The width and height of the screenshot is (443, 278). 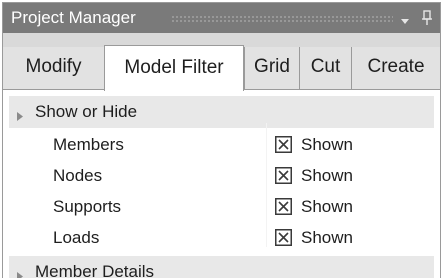 I want to click on property-name: Supports, so click(x=87, y=206).